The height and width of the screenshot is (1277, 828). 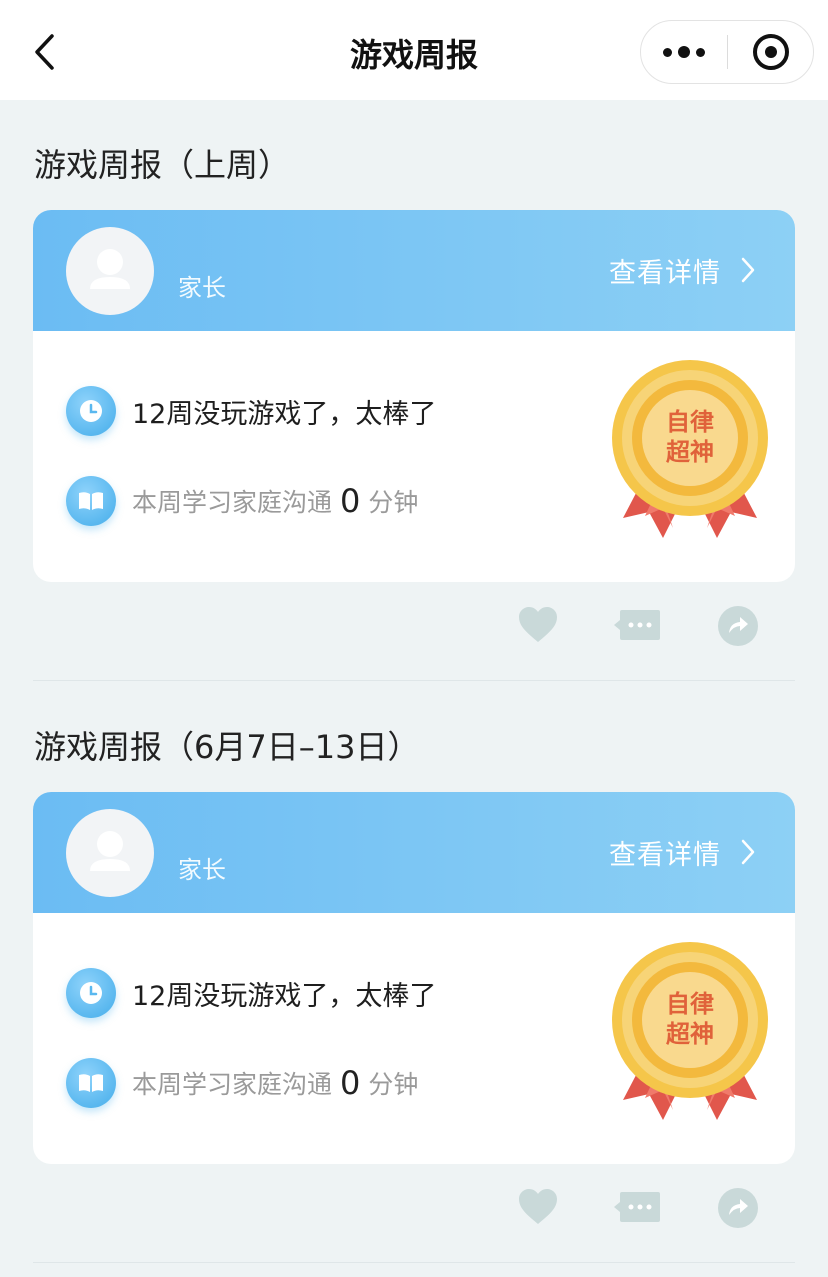 I want to click on target-close-icon, so click(x=771, y=52).